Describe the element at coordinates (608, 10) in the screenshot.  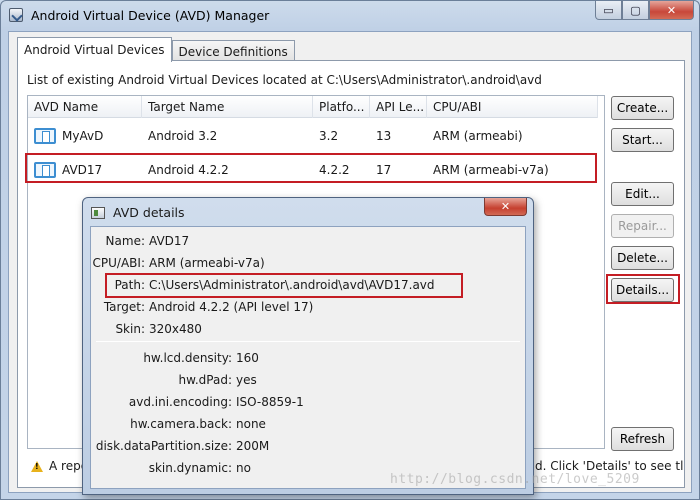
I see `minimize-button: ▭` at that location.